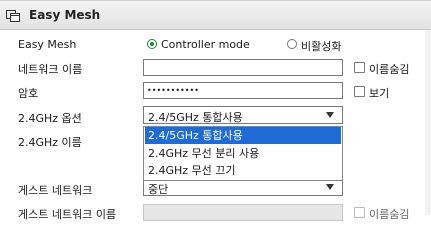  Describe the element at coordinates (47, 44) in the screenshot. I see `easy-mesh-label: Easy Mesh` at that location.